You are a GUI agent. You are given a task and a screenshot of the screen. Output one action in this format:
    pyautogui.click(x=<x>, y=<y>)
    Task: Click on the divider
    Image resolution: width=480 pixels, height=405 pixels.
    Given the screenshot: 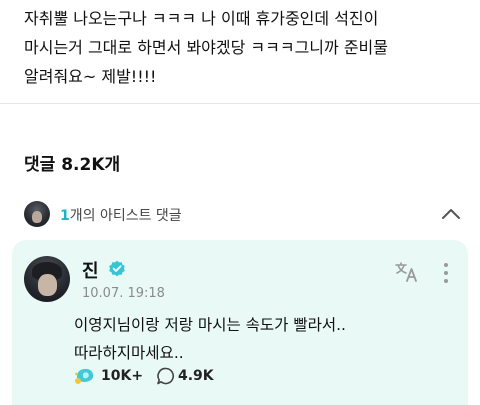 What is the action you would take?
    pyautogui.click(x=240, y=103)
    